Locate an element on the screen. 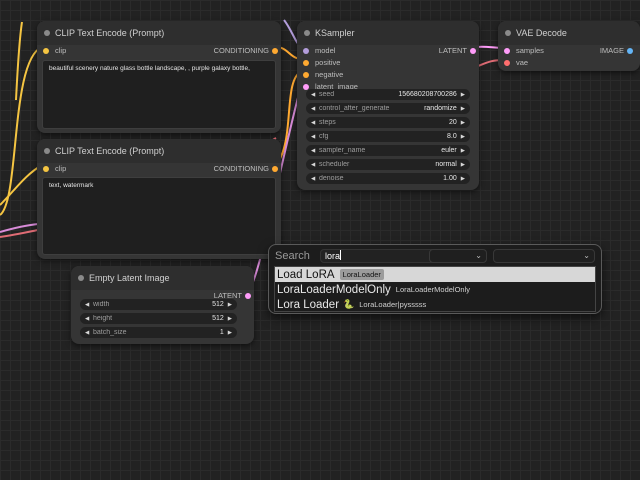 The width and height of the screenshot is (640, 480). widget-value: randomize is located at coordinates (440, 108).